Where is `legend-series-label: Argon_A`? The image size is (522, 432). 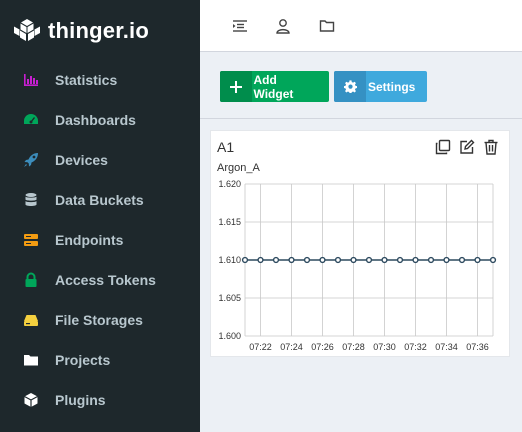 legend-series-label: Argon_A is located at coordinates (238, 168).